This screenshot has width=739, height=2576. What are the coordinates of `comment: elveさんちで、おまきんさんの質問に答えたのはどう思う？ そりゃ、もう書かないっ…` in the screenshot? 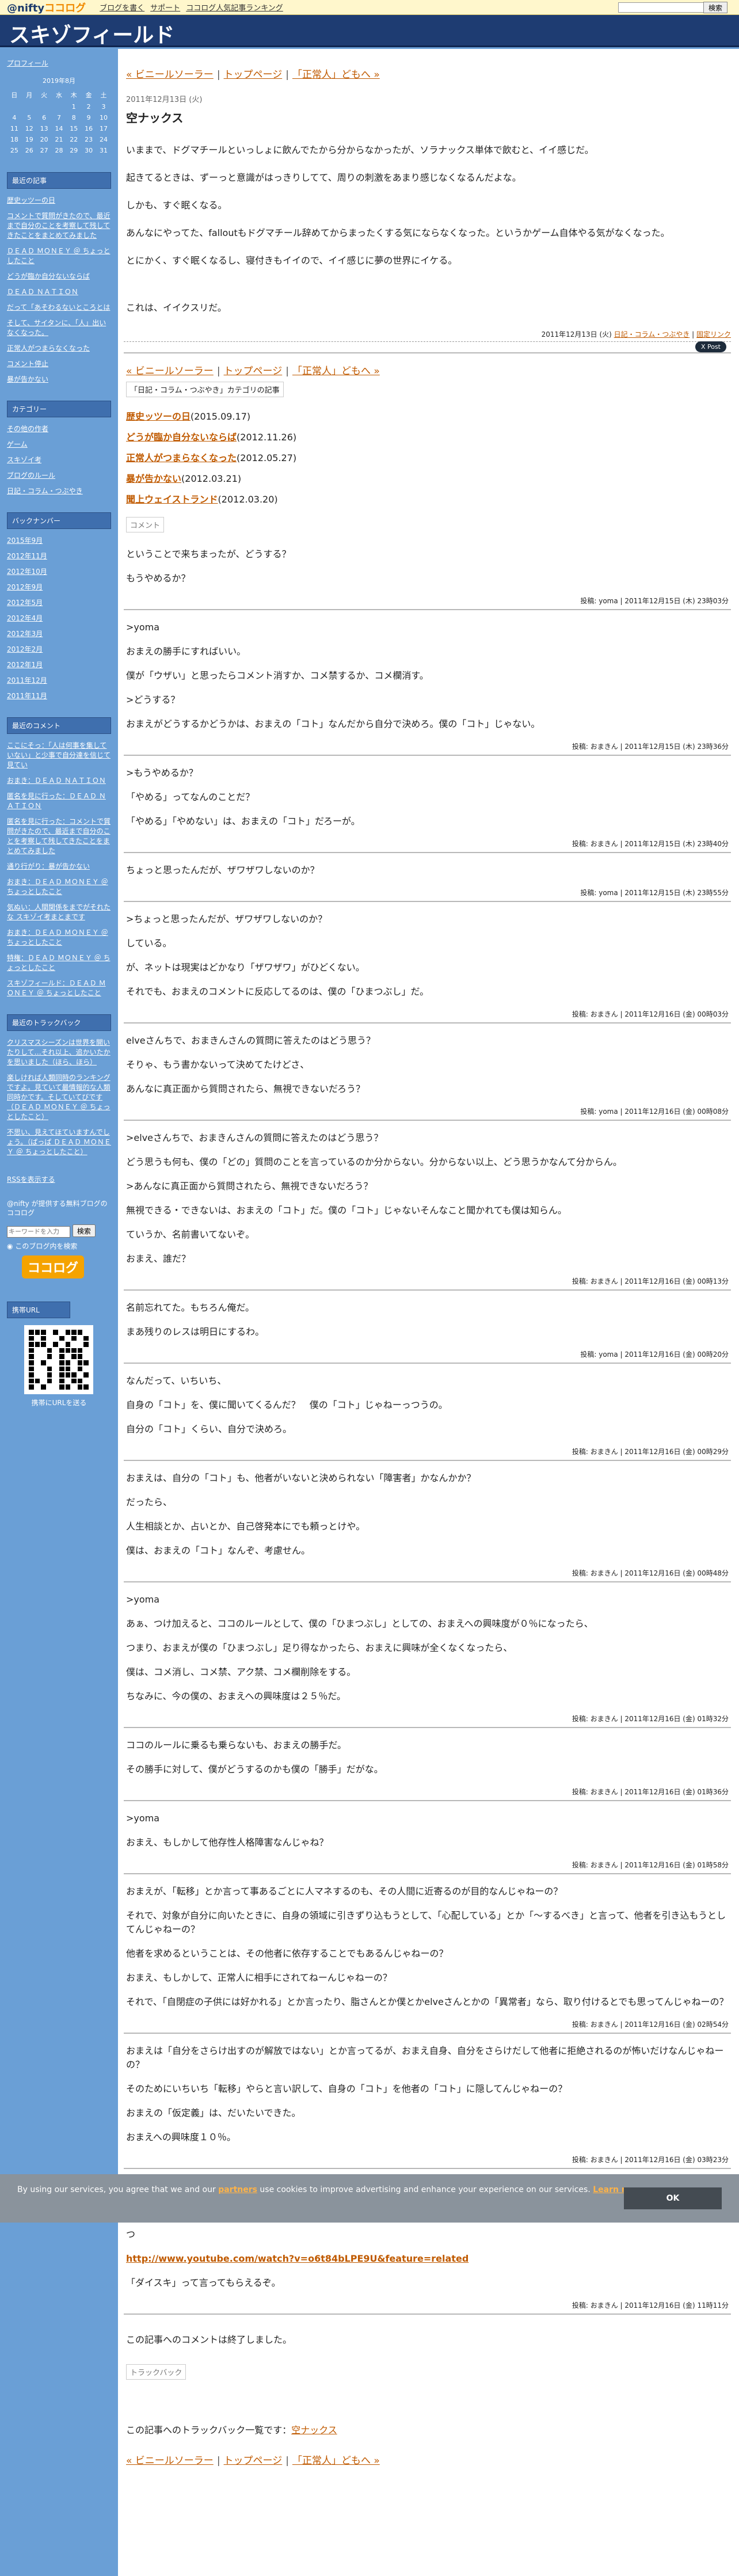 It's located at (427, 1072).